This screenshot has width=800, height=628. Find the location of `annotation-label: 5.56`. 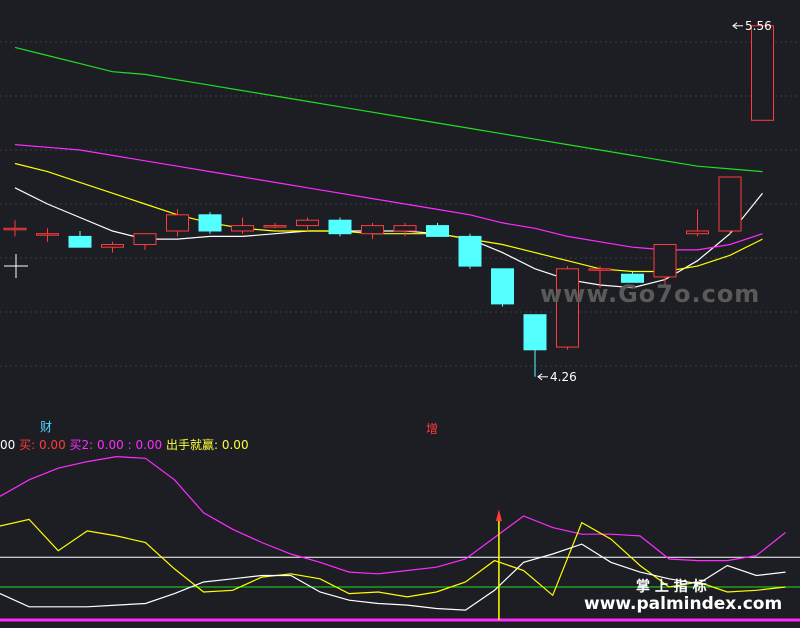

annotation-label: 5.56 is located at coordinates (758, 26).